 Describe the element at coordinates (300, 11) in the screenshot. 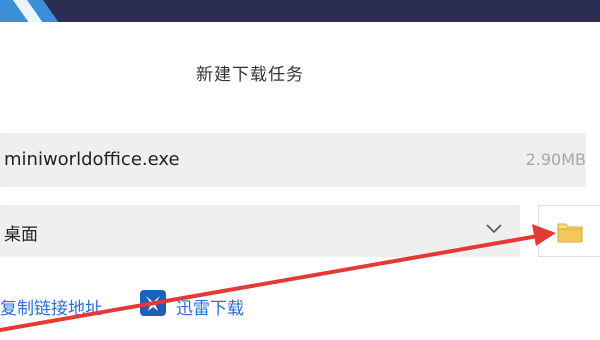

I see `top-banner` at that location.